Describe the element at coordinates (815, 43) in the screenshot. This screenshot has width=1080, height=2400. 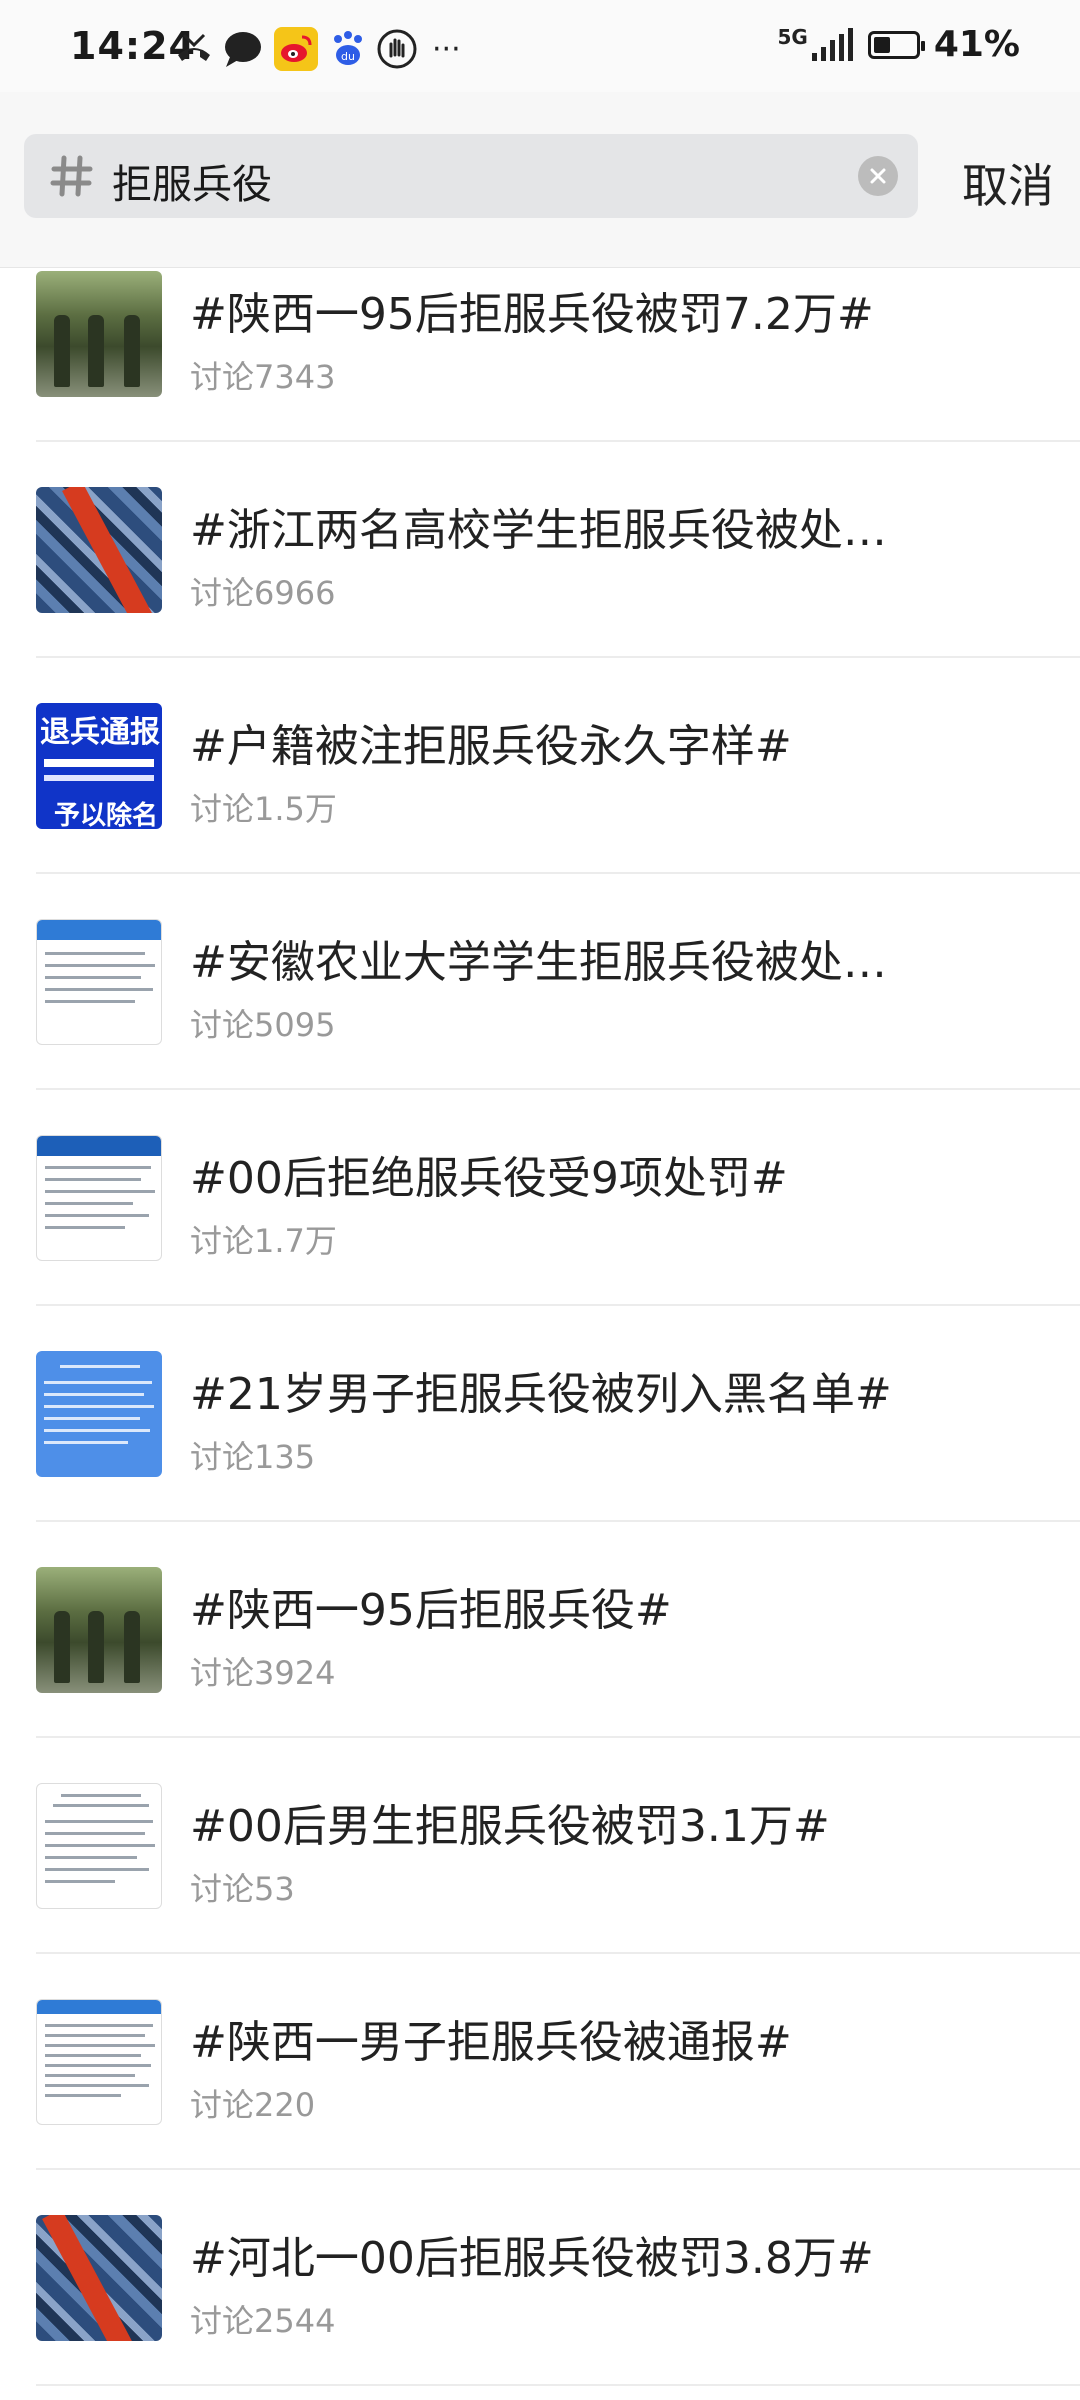
I see `signal-5g-icon: 5G` at that location.